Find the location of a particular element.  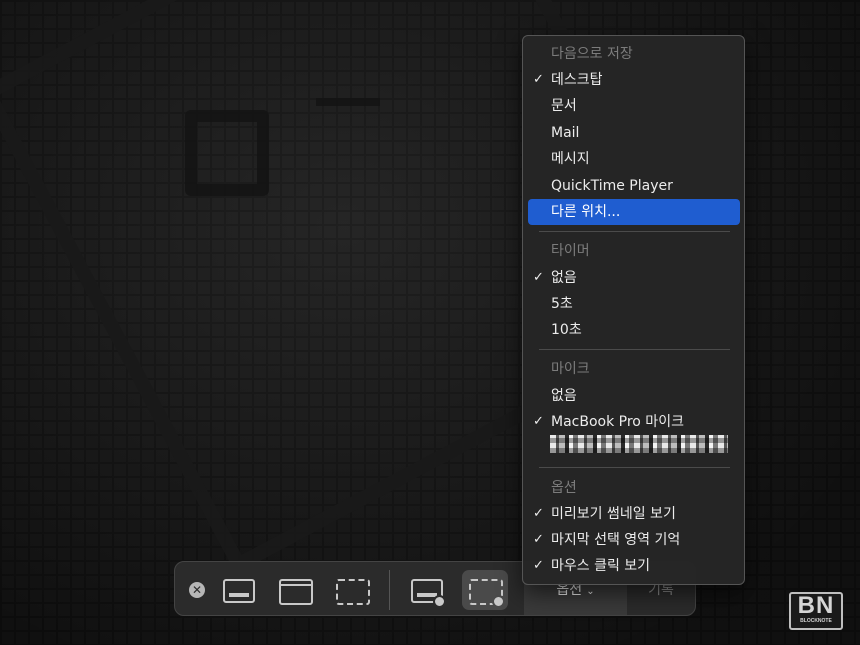

logo-text: BN is located at coordinates (816, 605).